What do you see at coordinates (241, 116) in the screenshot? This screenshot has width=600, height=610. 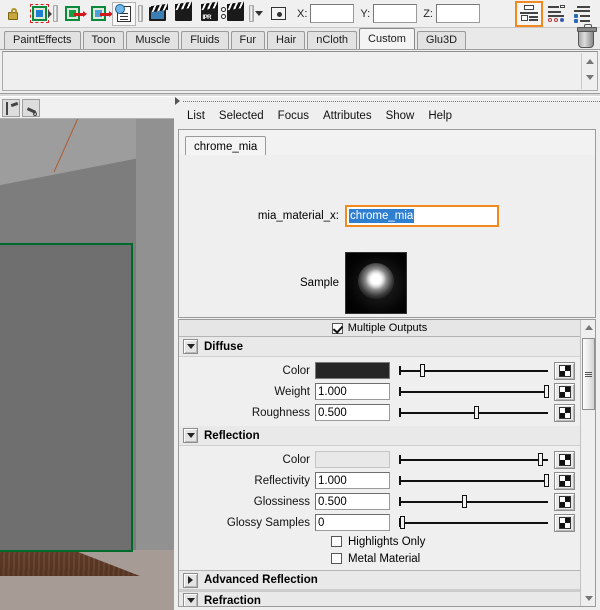 I see `menu-selected: Selected` at bounding box center [241, 116].